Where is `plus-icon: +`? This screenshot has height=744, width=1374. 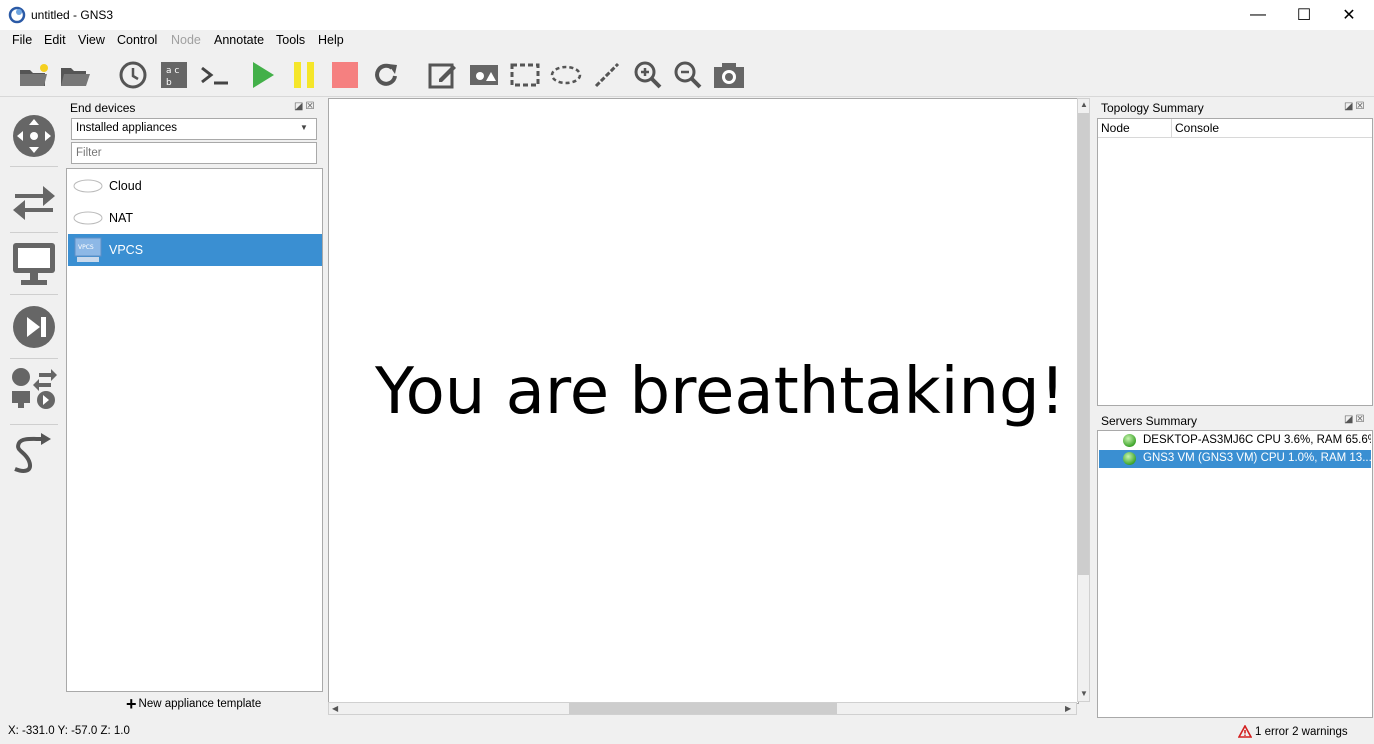
plus-icon: + is located at coordinates (131, 704).